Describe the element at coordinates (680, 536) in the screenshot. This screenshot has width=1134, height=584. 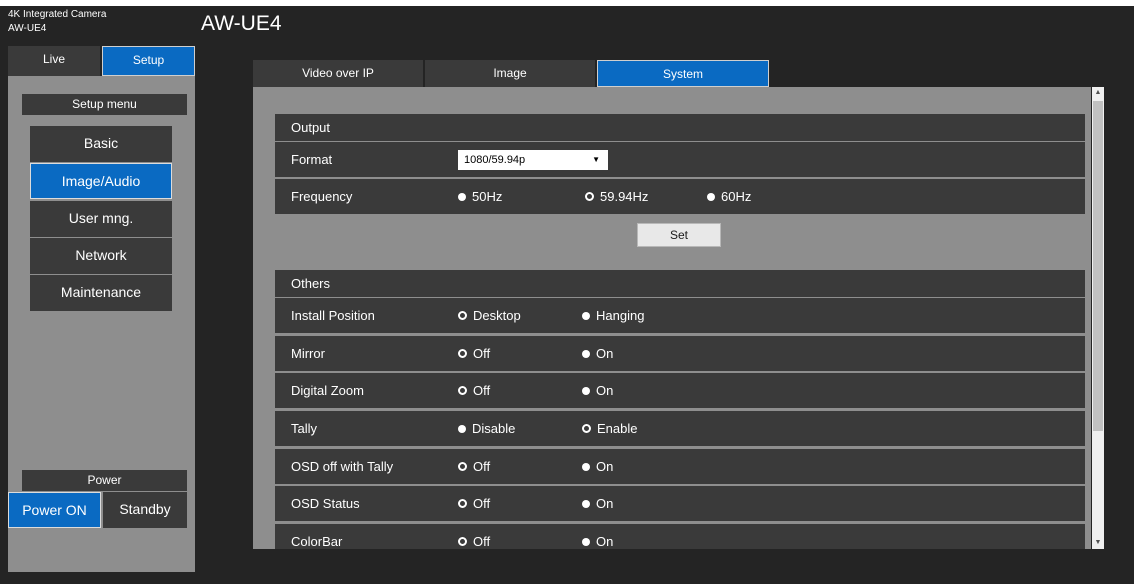
I see `colorbar-row: ColorBar Off On` at that location.